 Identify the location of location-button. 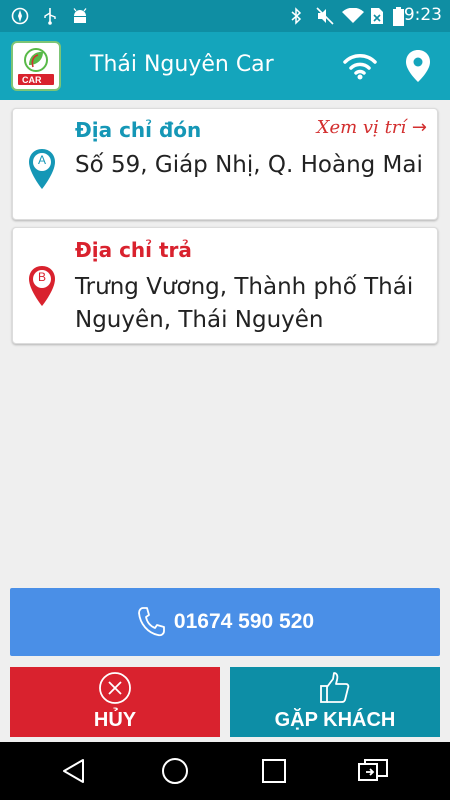
(418, 66).